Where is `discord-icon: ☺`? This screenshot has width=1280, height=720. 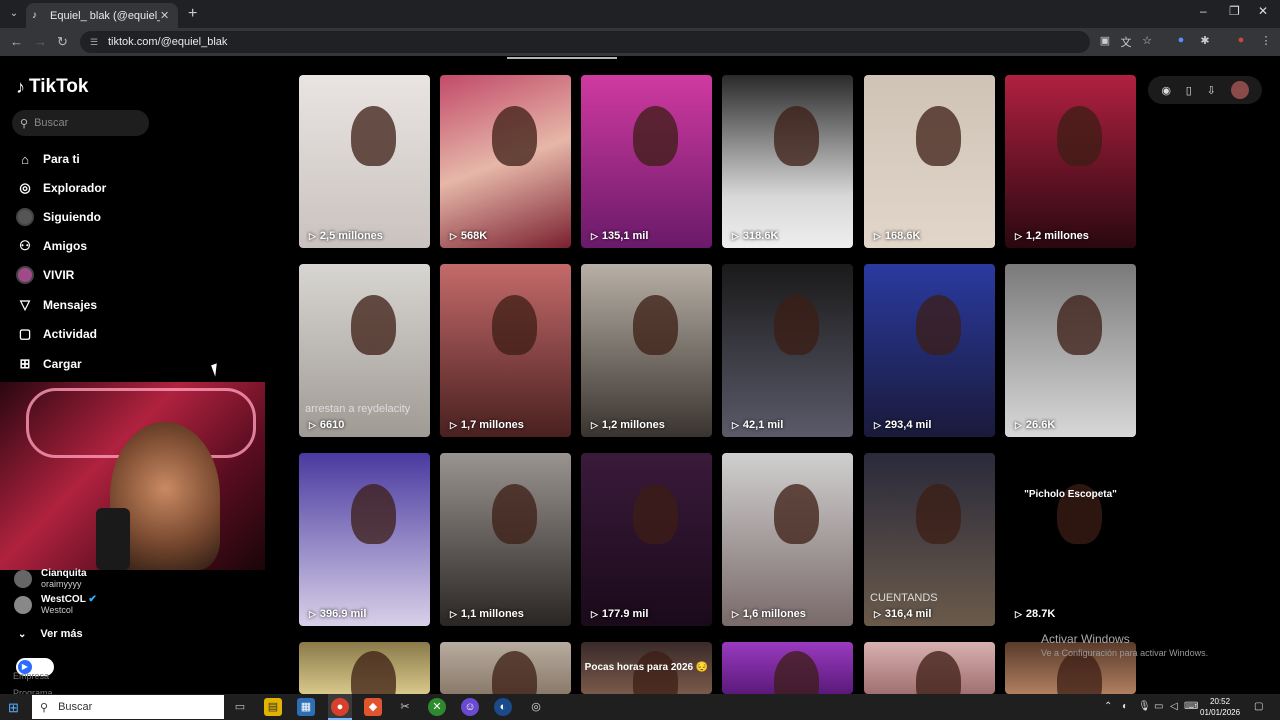 discord-icon: ☺ is located at coordinates (470, 707).